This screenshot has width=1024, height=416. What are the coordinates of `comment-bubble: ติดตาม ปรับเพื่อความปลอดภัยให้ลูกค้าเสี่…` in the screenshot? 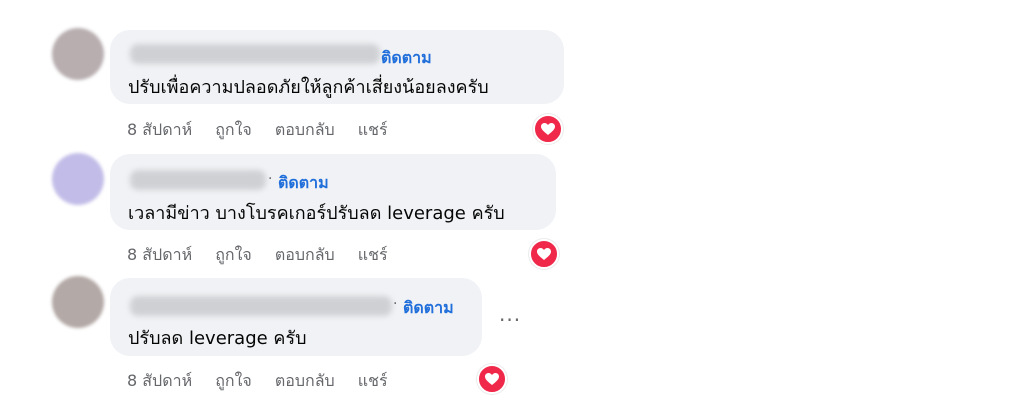 It's located at (337, 67).